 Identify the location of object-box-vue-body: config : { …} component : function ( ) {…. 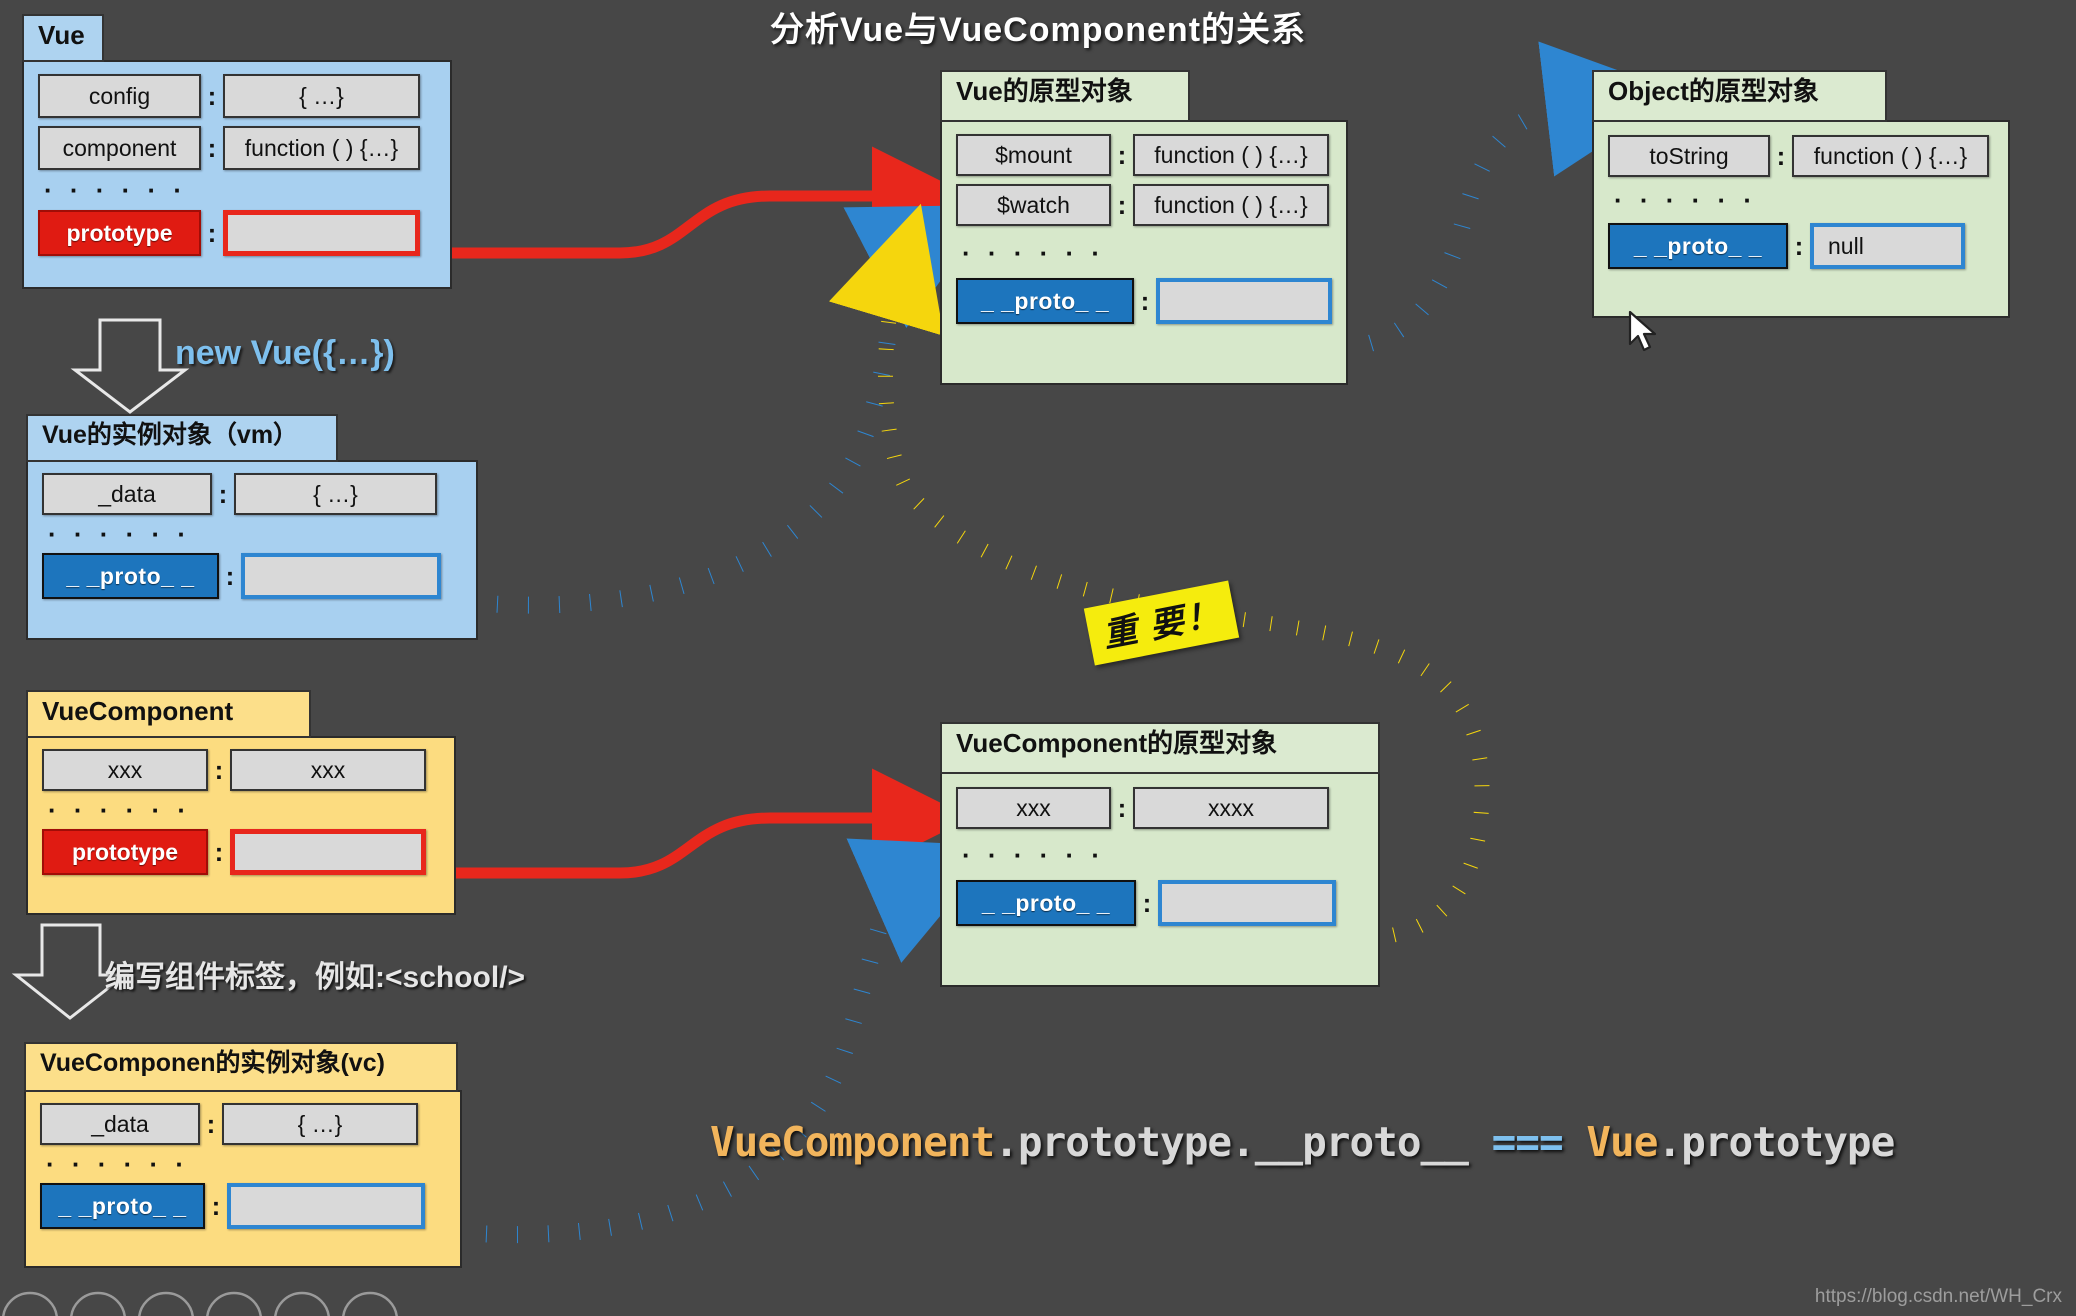
(237, 174).